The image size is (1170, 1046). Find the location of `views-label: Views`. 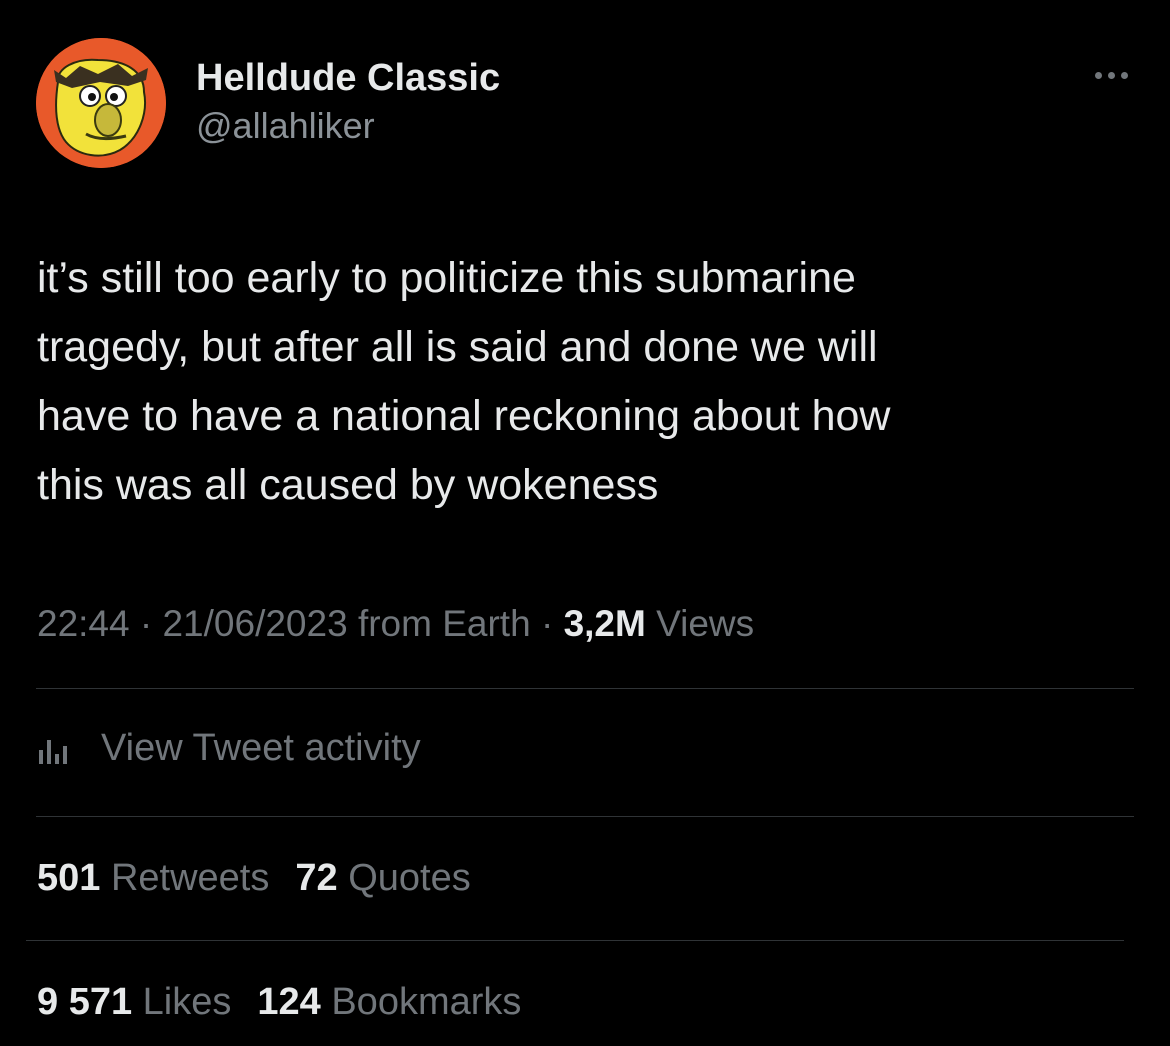

views-label: Views is located at coordinates (700, 623).